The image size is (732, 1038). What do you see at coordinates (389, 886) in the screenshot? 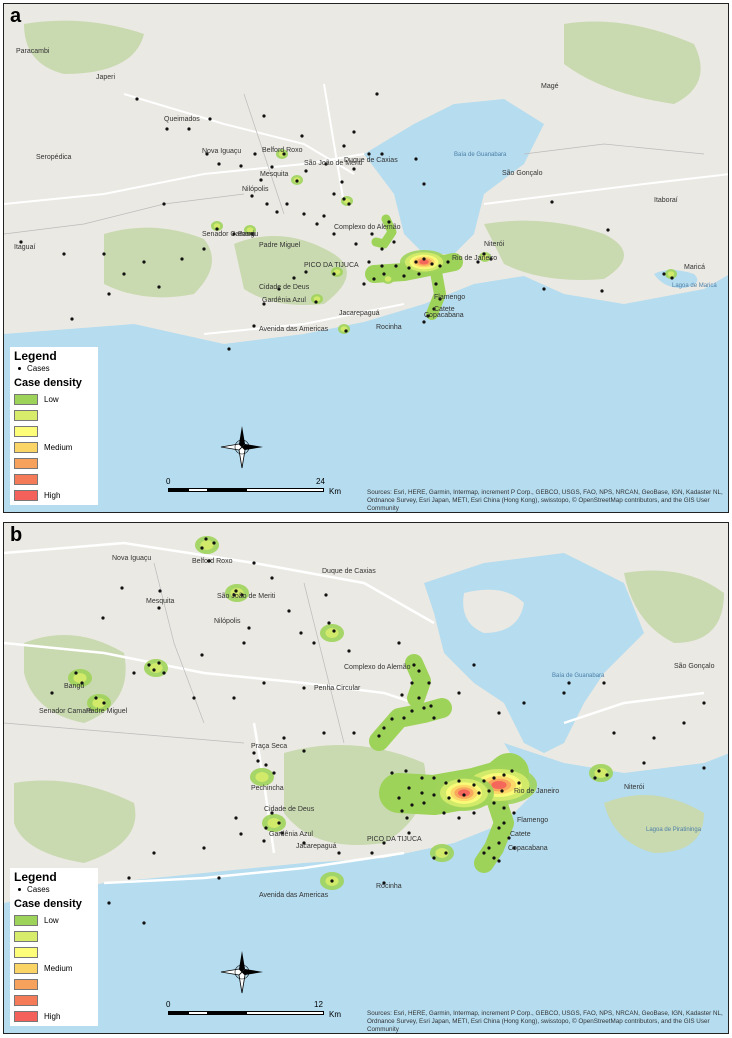
I see `place-label: Rocinha` at bounding box center [389, 886].